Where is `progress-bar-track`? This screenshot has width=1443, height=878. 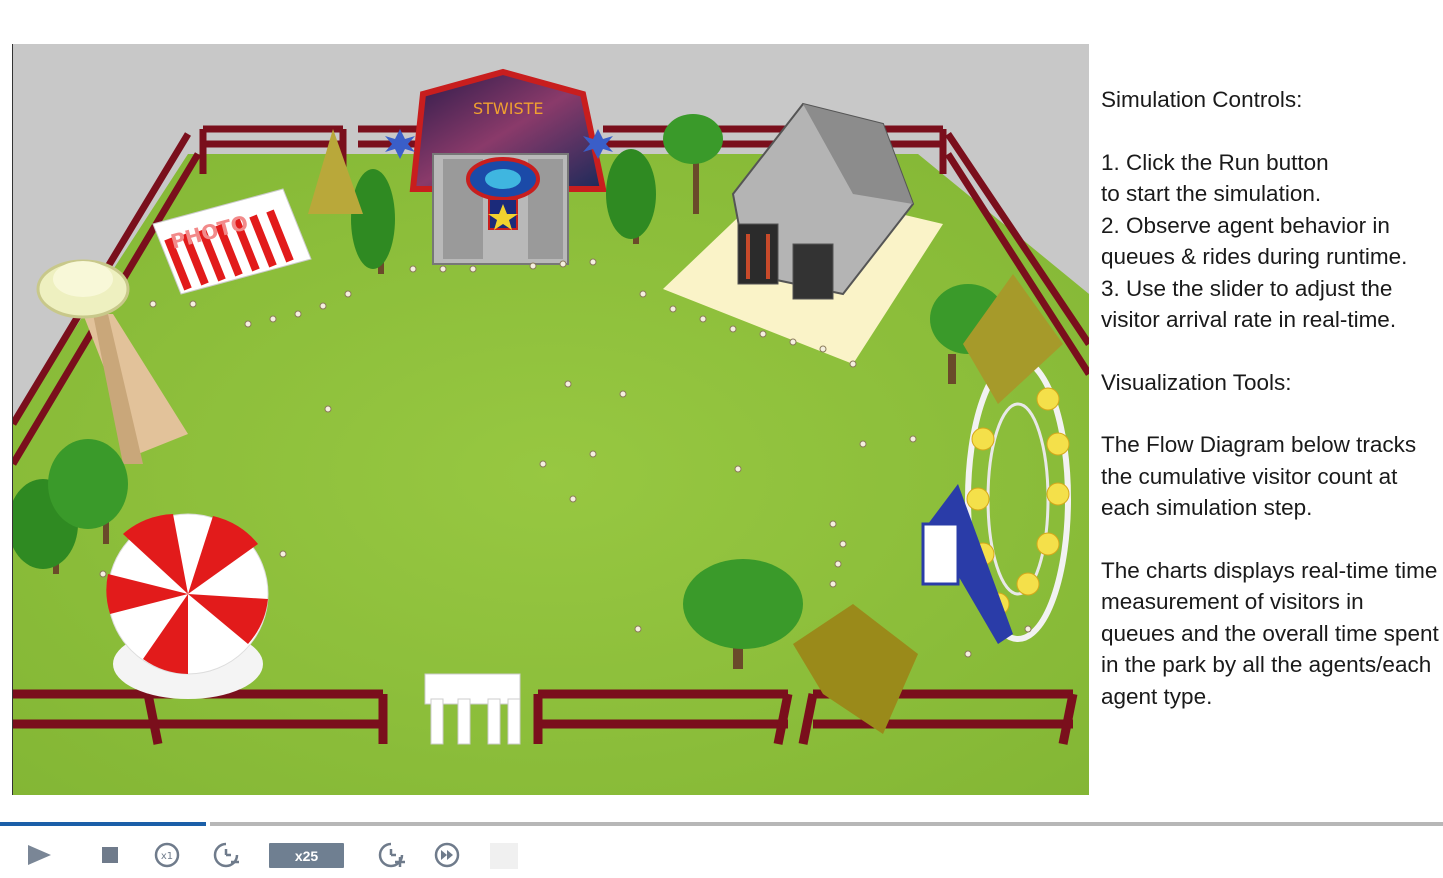 progress-bar-track is located at coordinates (826, 824).